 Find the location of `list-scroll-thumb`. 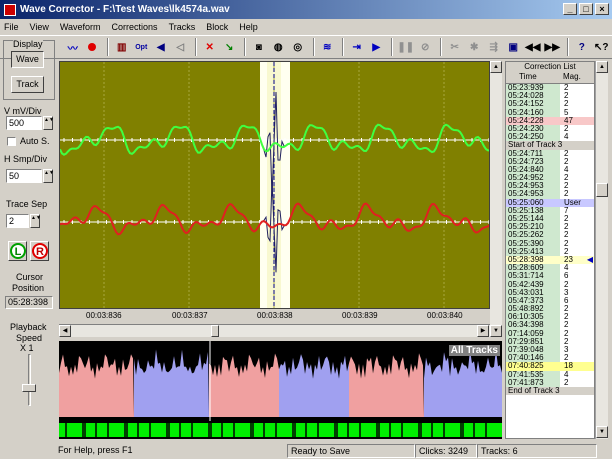

list-scroll-thumb is located at coordinates (602, 190).